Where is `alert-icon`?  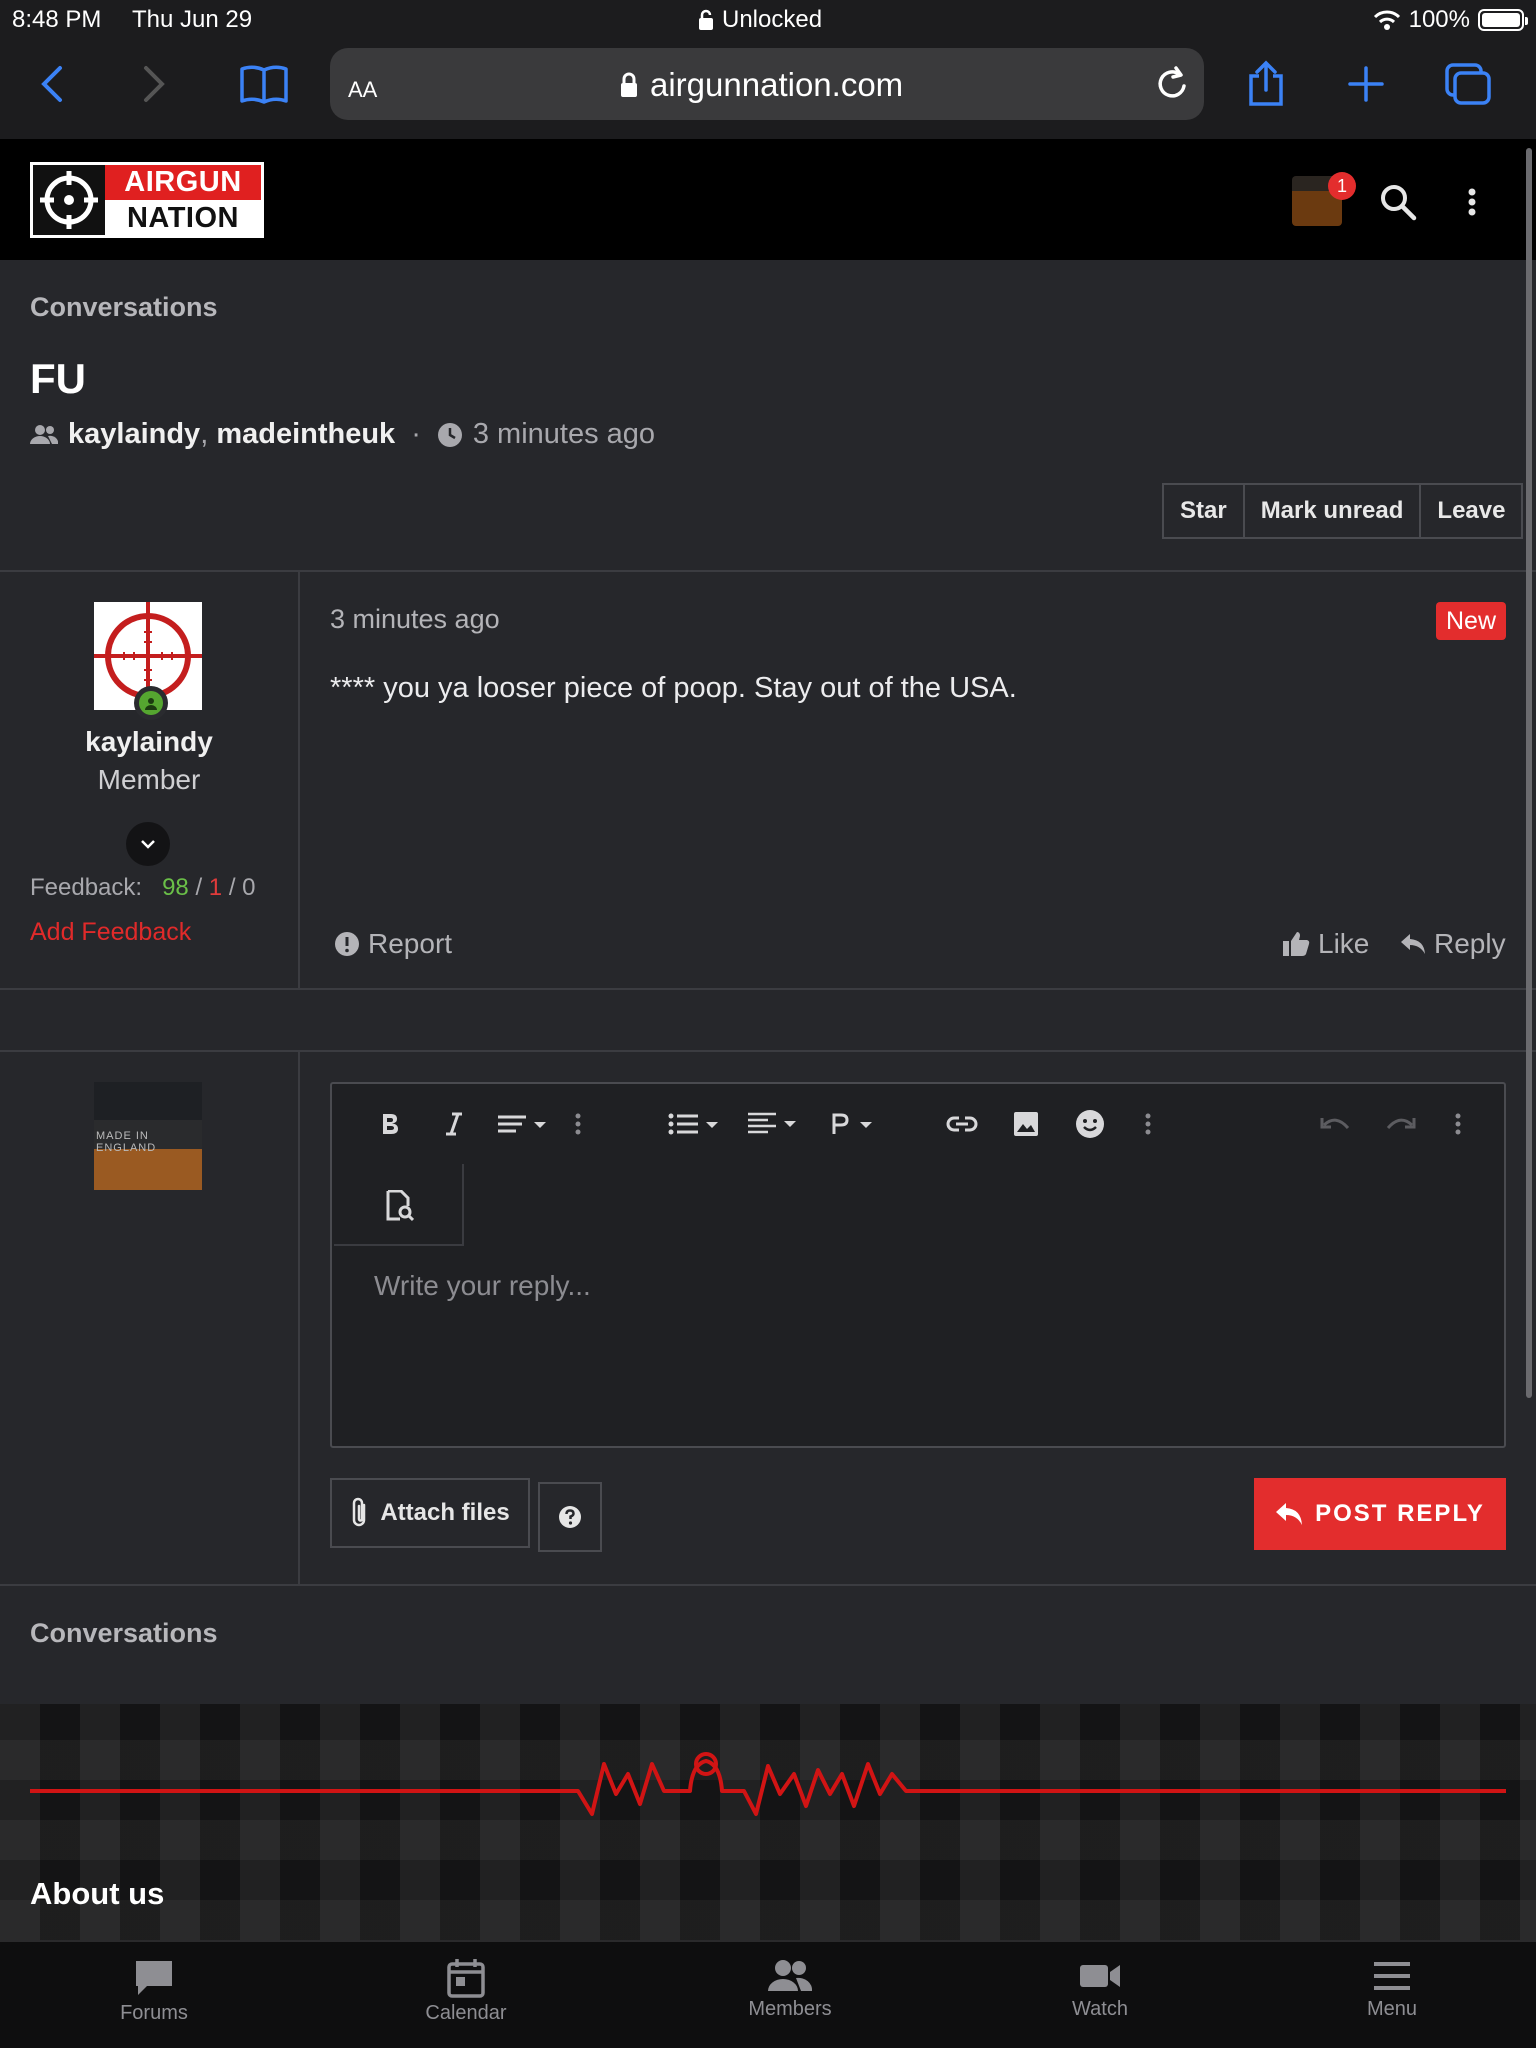 alert-icon is located at coordinates (347, 944).